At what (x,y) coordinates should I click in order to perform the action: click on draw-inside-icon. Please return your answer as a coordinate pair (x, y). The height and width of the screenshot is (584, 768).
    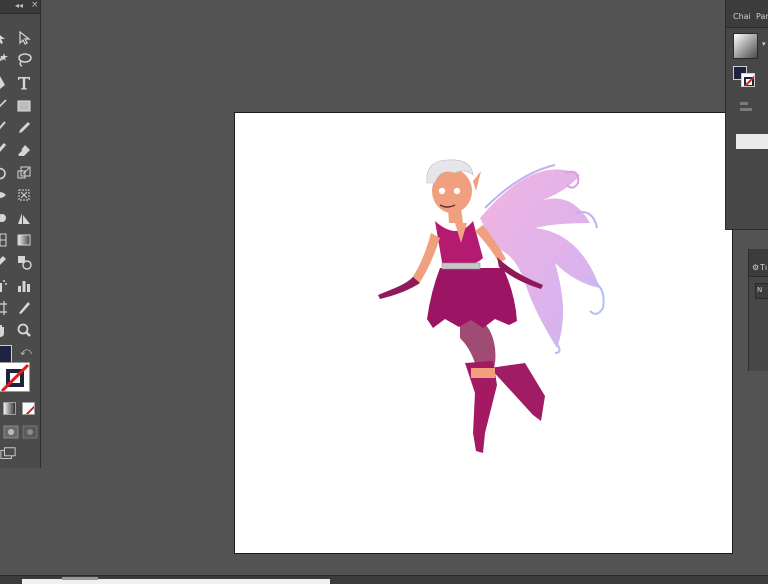
    Looking at the image, I should click on (30, 431).